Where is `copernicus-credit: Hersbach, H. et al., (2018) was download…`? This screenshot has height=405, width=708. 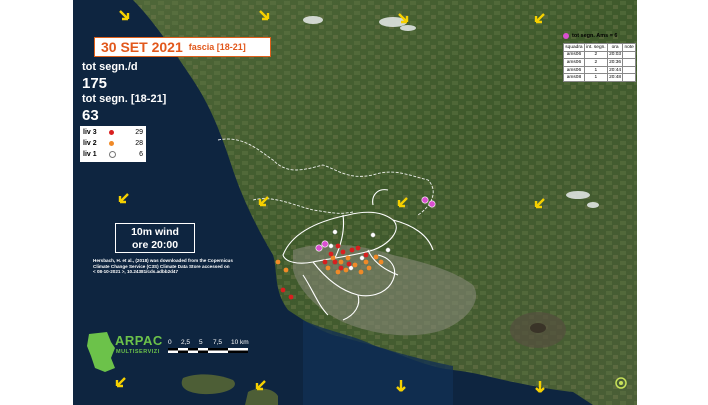 copernicus-credit: Hersbach, H. et al., (2018) was download… is located at coordinates (163, 266).